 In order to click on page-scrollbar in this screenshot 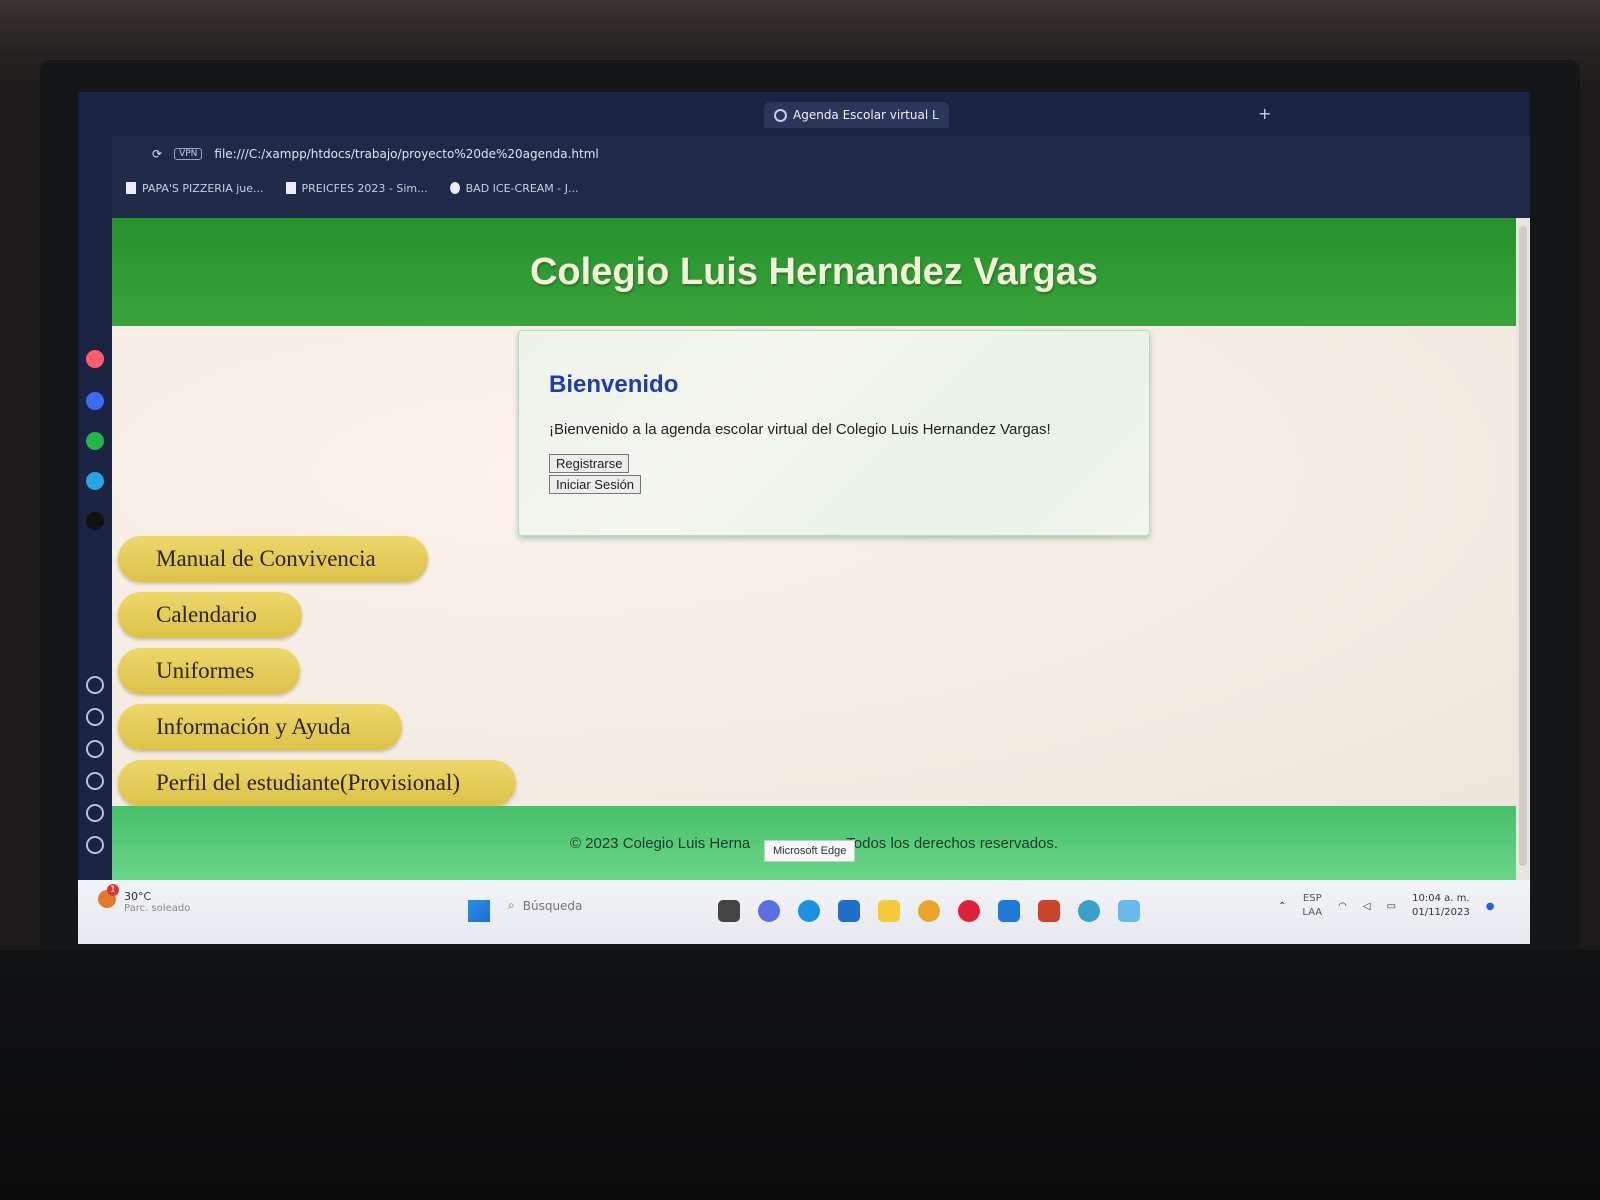, I will do `click(1523, 549)`.